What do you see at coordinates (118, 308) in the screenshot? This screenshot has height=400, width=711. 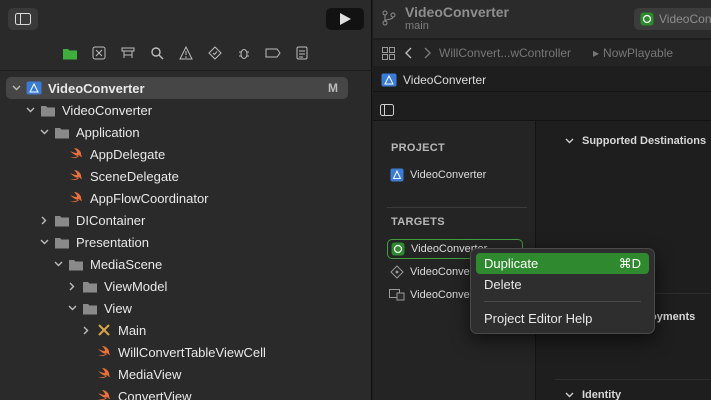 I see `tree-row-label: View` at bounding box center [118, 308].